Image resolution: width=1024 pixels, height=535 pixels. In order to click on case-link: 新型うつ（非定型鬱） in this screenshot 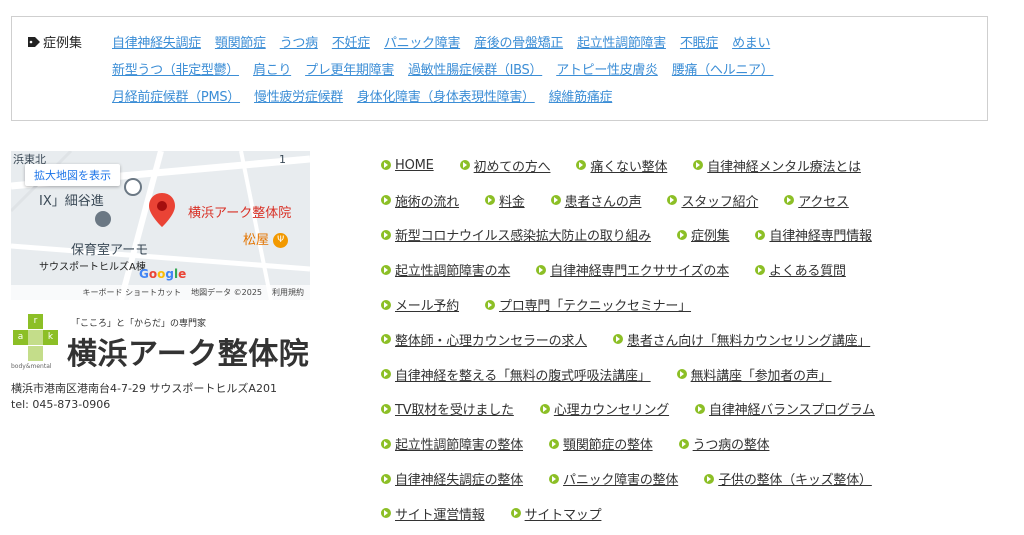, I will do `click(175, 68)`.